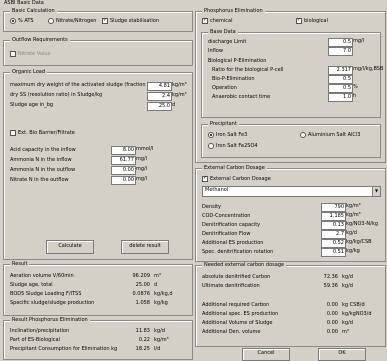 This screenshot has width=387, height=361. I want to click on nitrate-value-checkbox, so click(13, 54).